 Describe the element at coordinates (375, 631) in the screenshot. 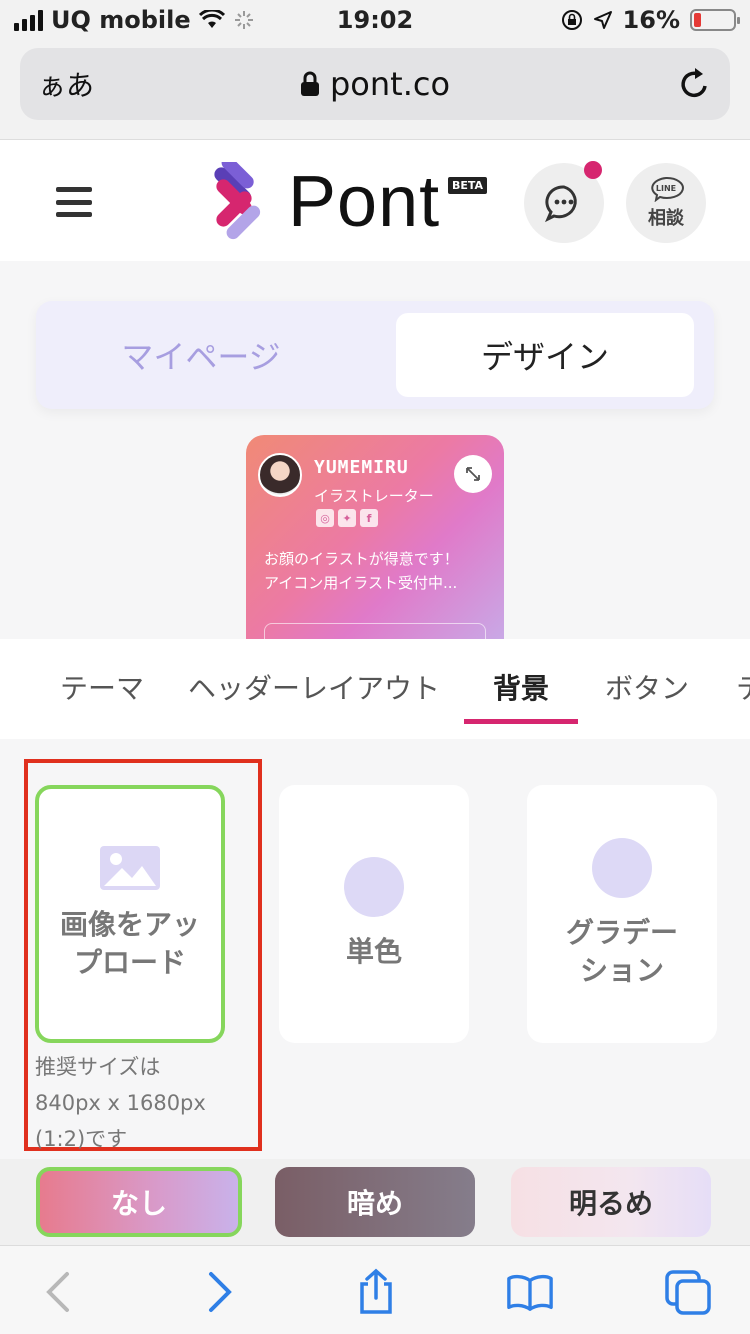

I see `card-link-button` at that location.